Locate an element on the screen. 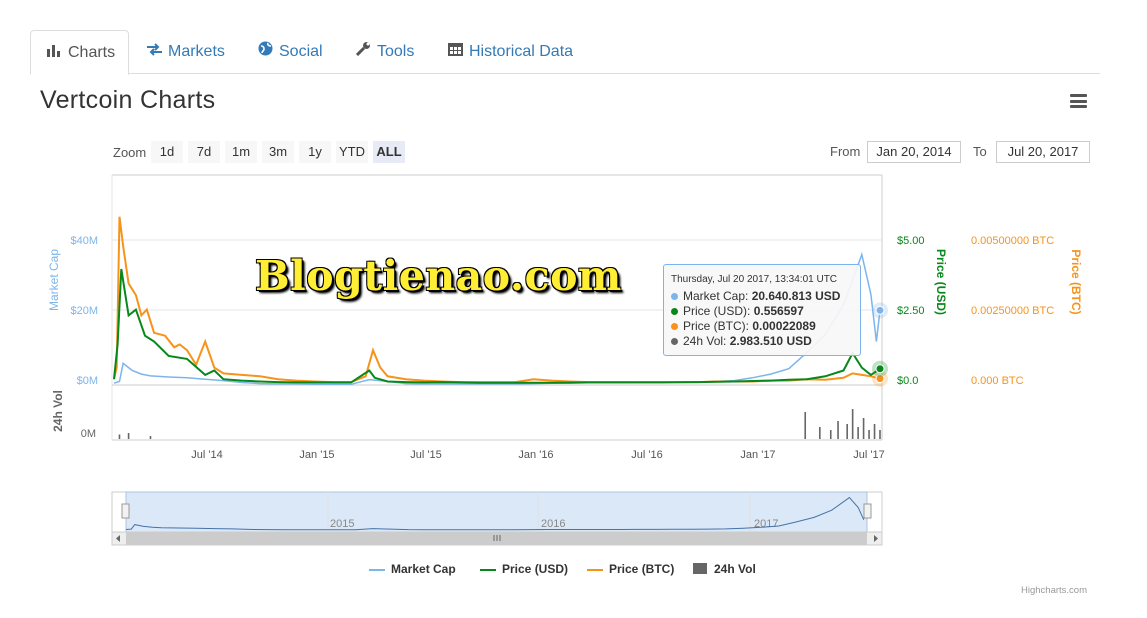 The width and height of the screenshot is (1147, 618). tooltip-value: 20.640.813 USD is located at coordinates (796, 296).